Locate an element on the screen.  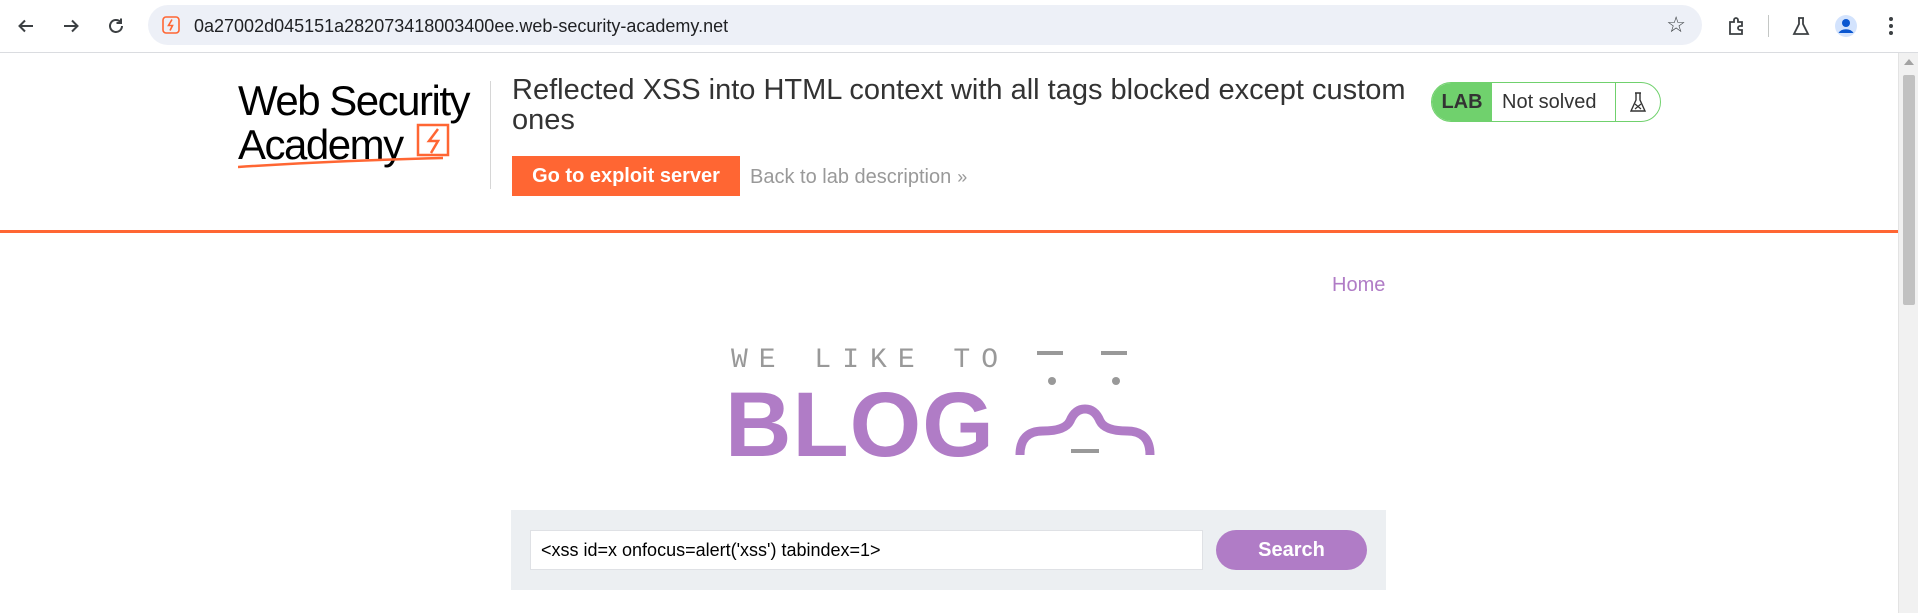
back-to-lab-description-link: Back to lab description» is located at coordinates (858, 177).